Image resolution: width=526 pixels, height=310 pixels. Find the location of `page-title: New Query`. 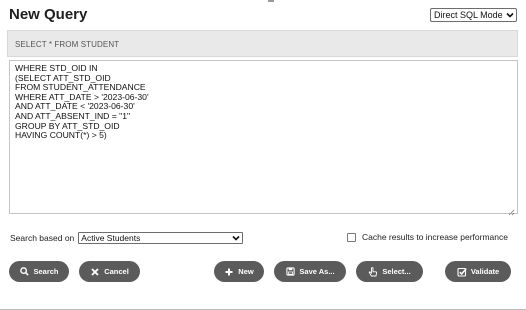

page-title: New Query is located at coordinates (48, 14).